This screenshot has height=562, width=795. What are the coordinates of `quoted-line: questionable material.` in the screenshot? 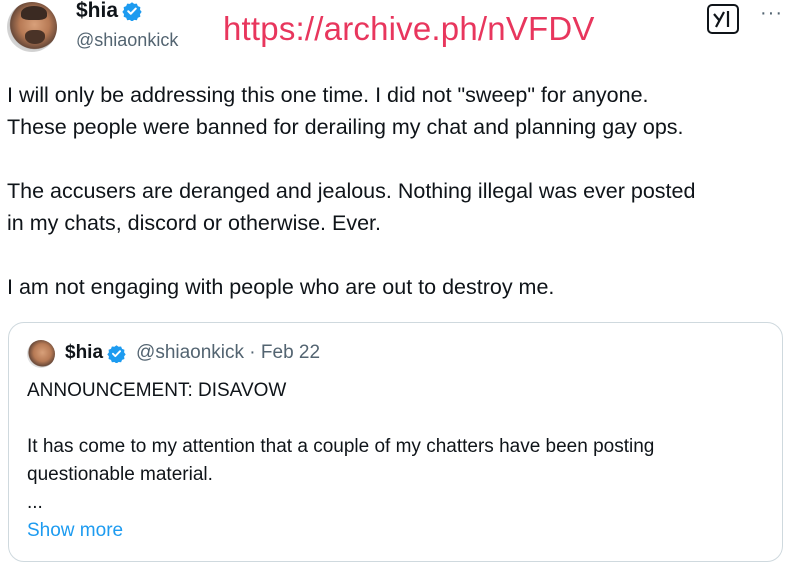 It's located at (120, 474).